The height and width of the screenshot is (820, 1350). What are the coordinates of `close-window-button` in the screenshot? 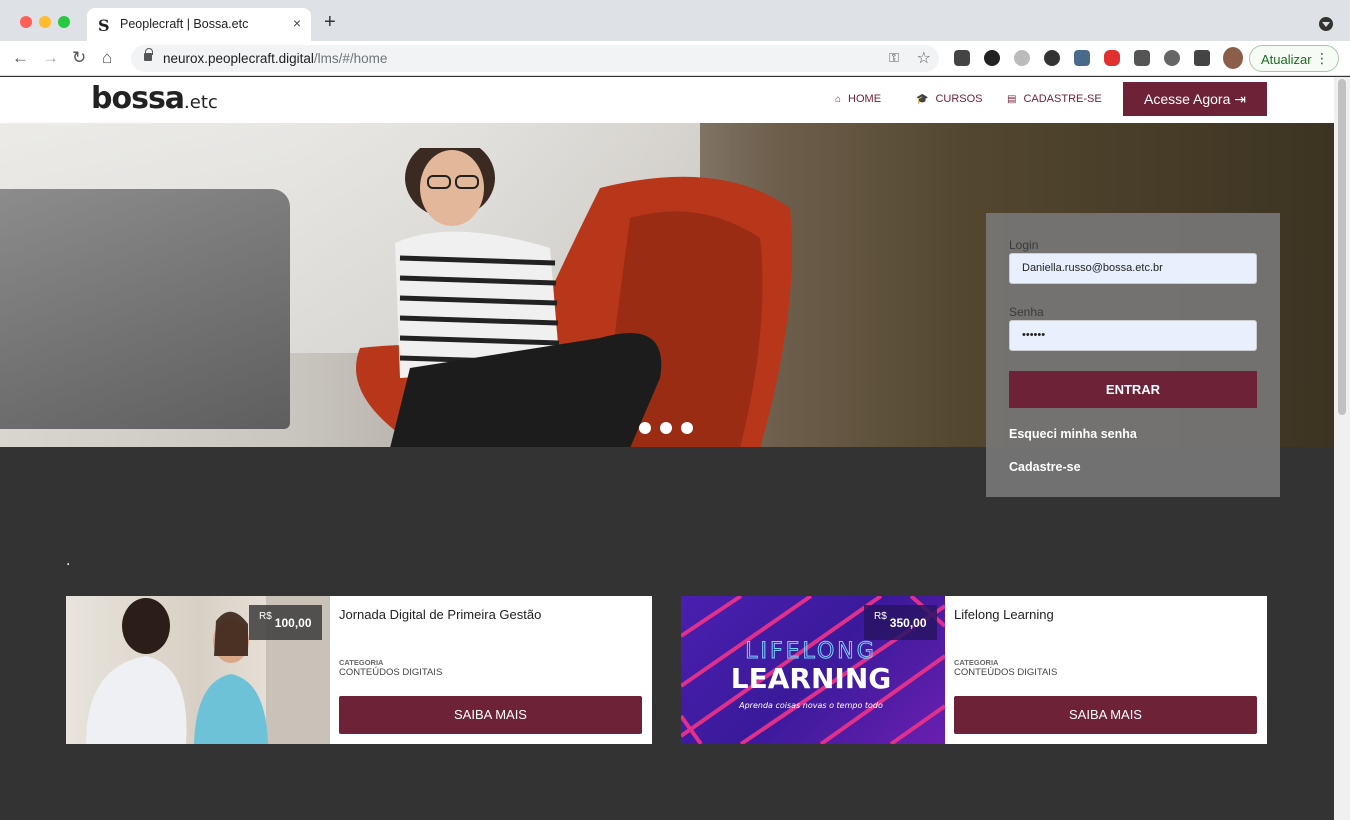 It's located at (26, 22).